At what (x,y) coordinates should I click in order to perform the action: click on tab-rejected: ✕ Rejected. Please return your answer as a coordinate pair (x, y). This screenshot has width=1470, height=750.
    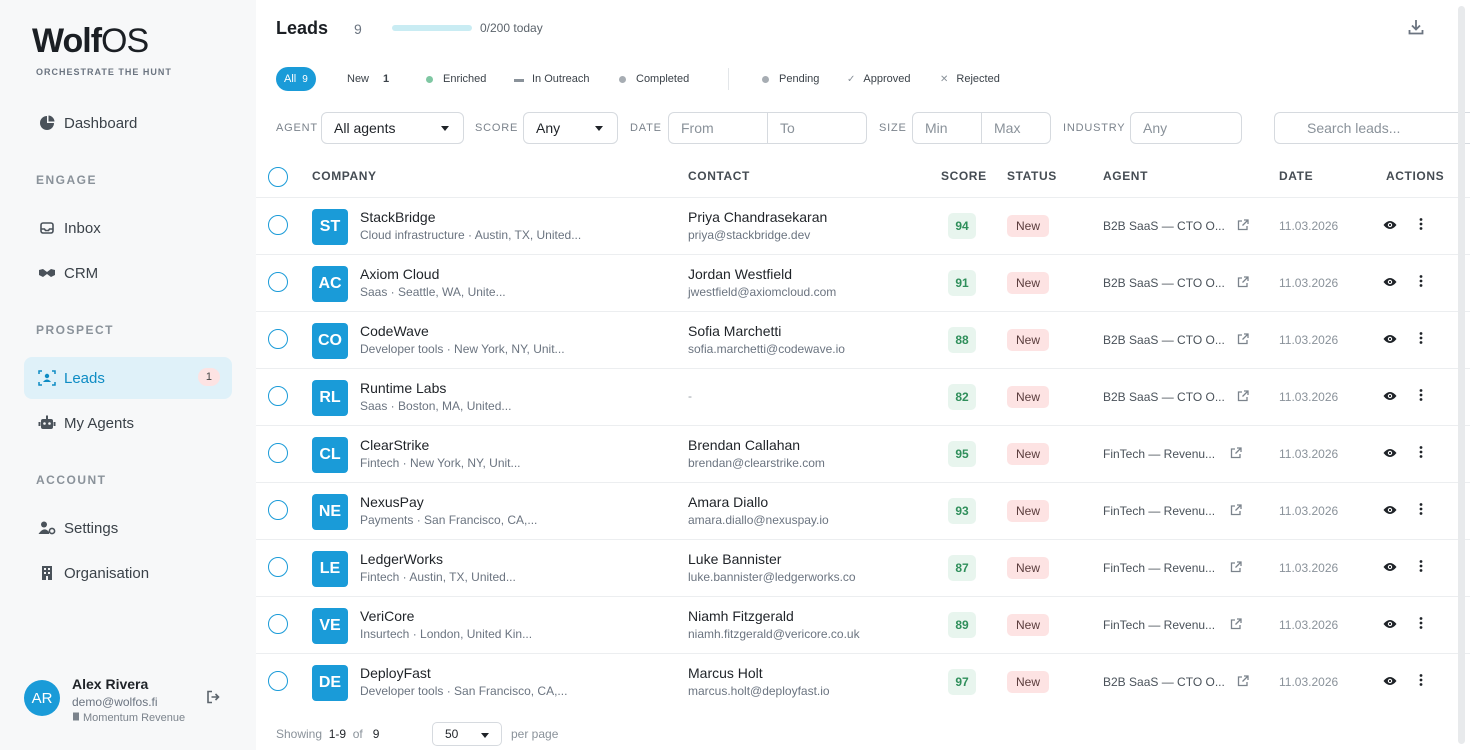
    Looking at the image, I should click on (970, 79).